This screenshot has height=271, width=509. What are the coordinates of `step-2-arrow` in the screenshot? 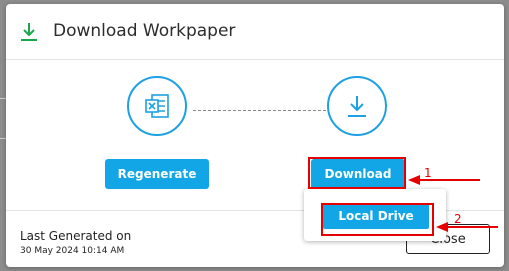 It's located at (467, 227).